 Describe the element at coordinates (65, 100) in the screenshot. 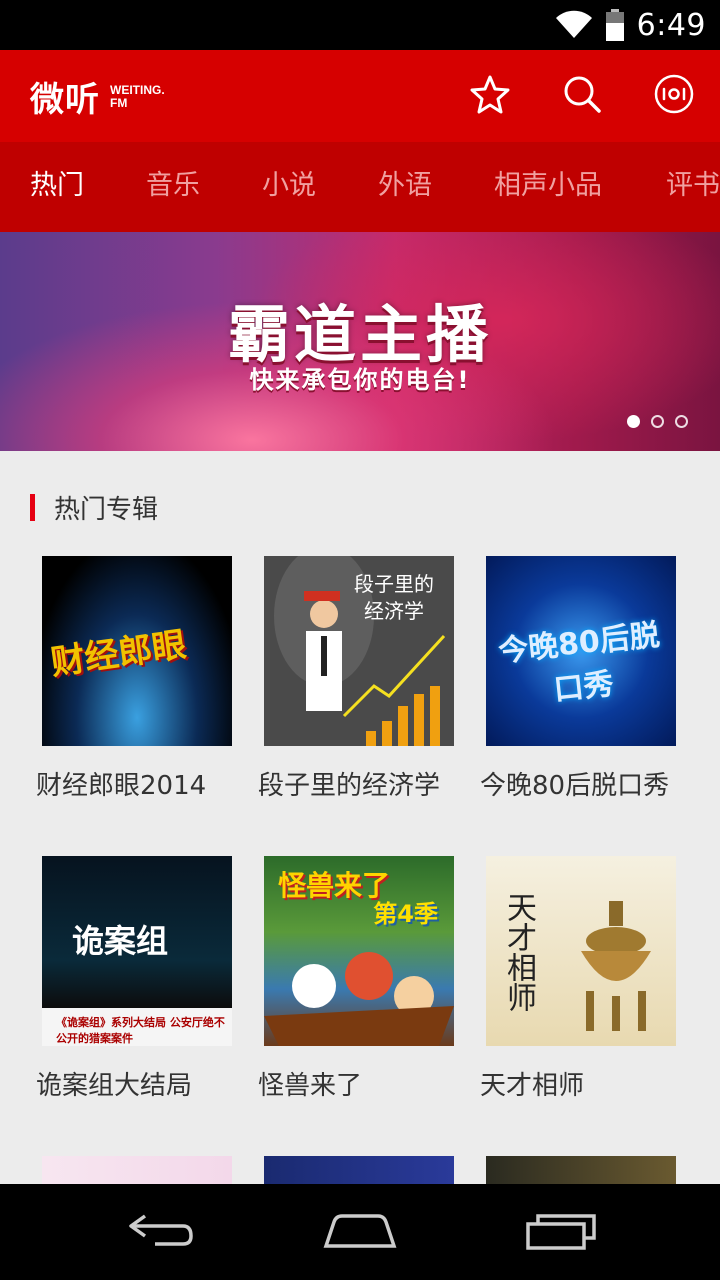

I see `logo-text: 微听` at that location.